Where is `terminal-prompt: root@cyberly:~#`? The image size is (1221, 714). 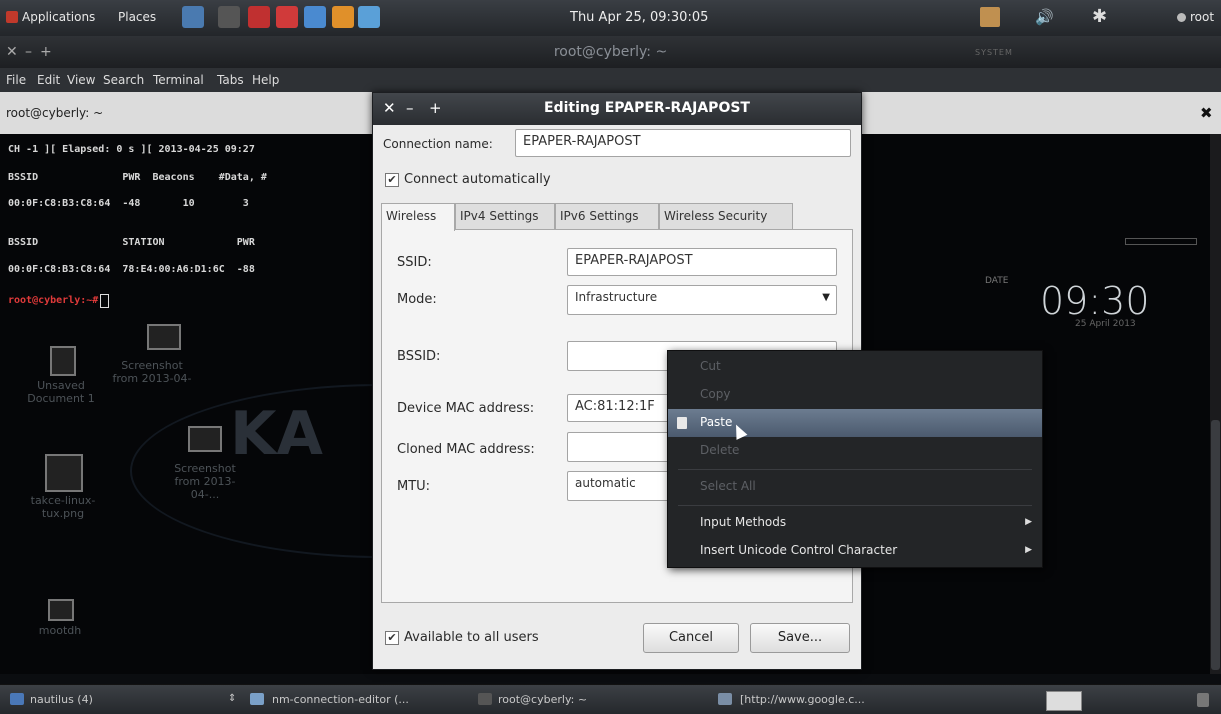
terminal-prompt: root@cyberly:~# is located at coordinates (53, 300).